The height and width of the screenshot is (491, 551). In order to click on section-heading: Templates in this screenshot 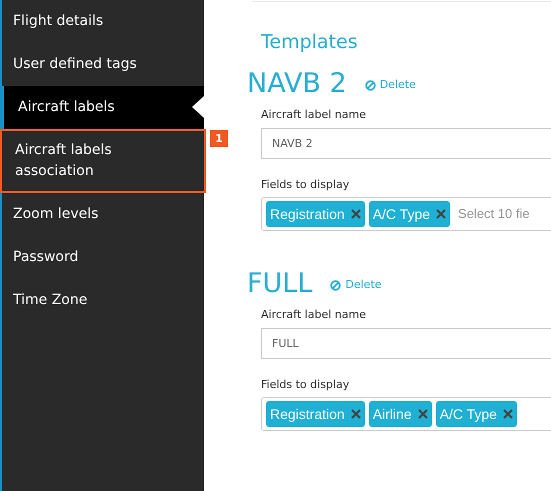, I will do `click(309, 42)`.